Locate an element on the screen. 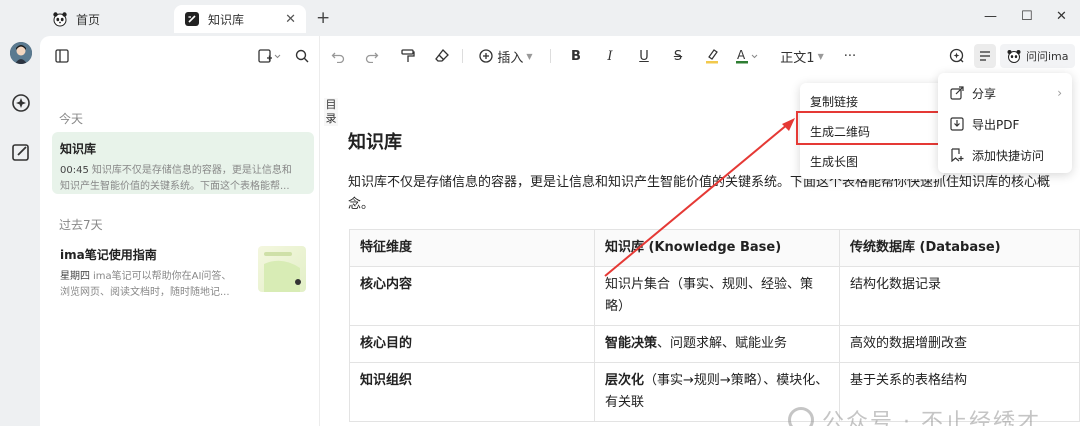  avatar is located at coordinates (21, 53).